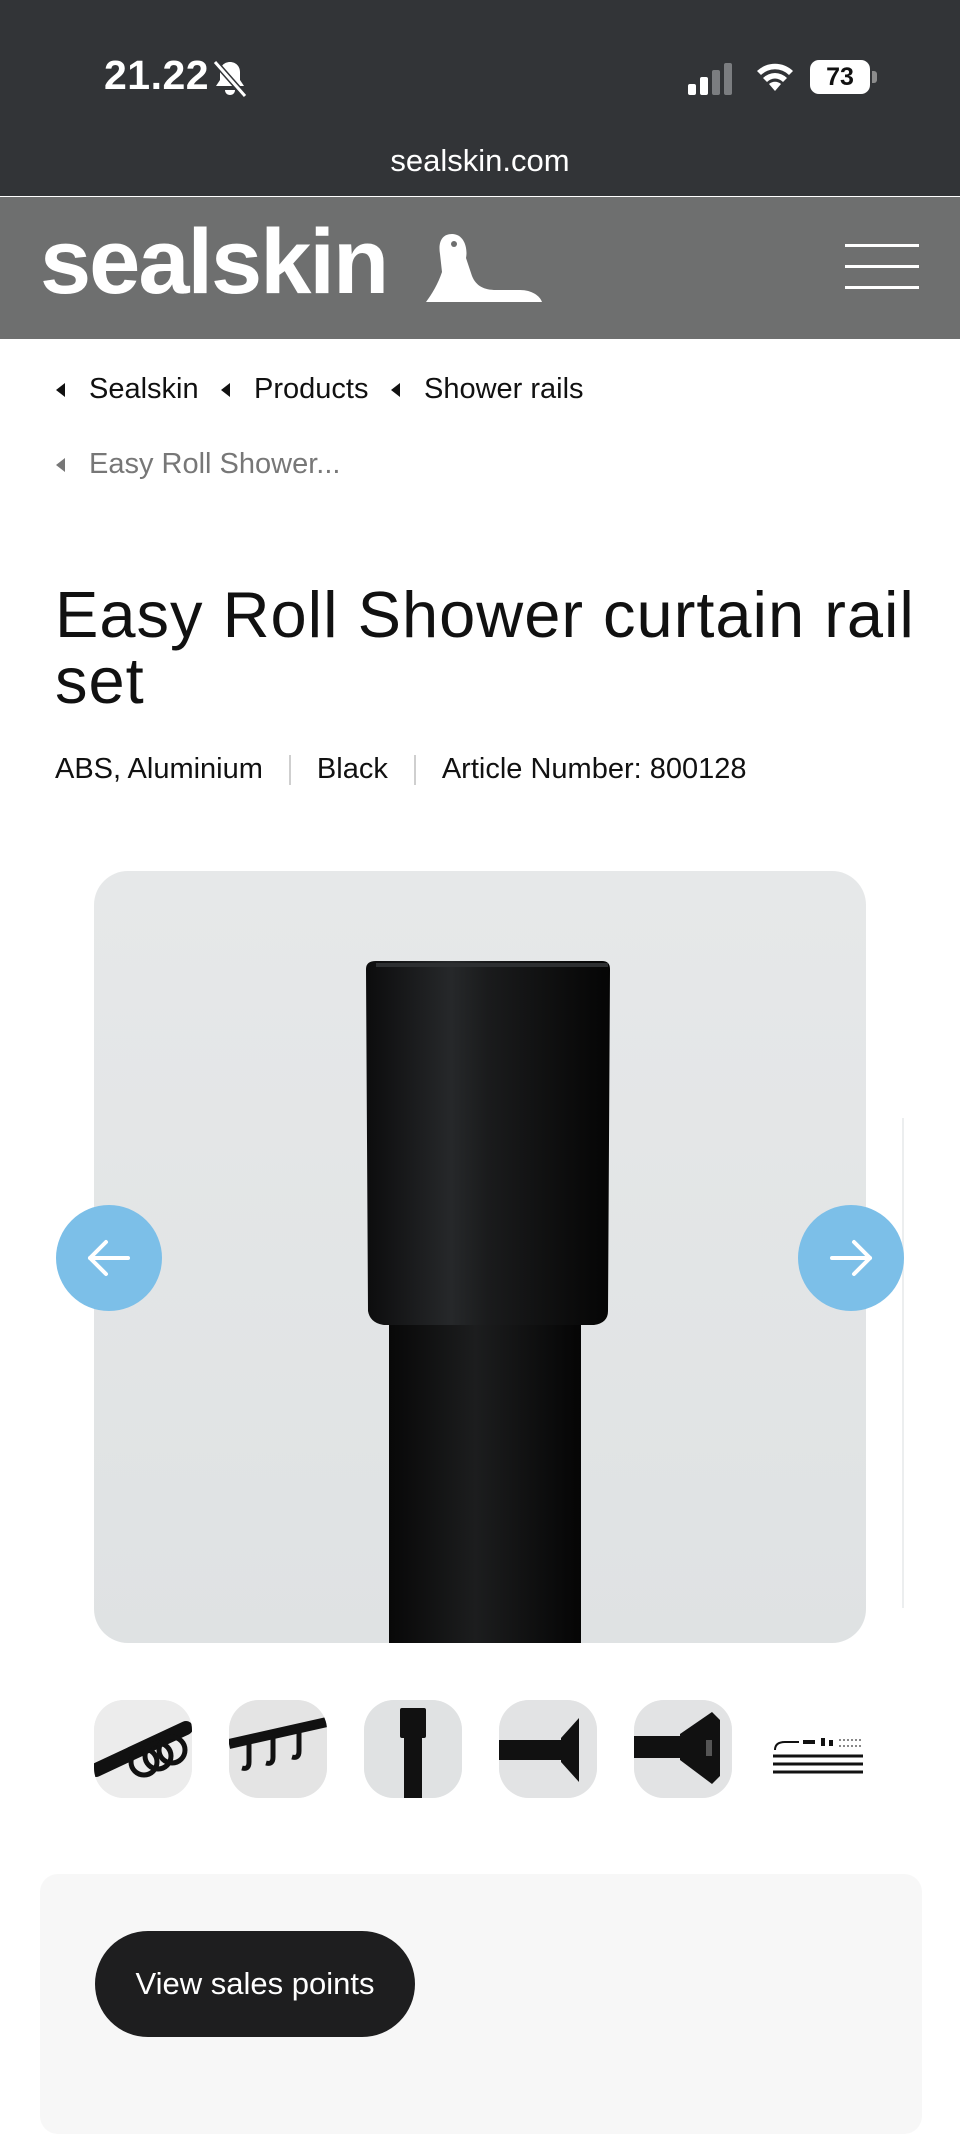 The width and height of the screenshot is (960, 2134). What do you see at coordinates (874, 77) in the screenshot?
I see `battery-tip` at bounding box center [874, 77].